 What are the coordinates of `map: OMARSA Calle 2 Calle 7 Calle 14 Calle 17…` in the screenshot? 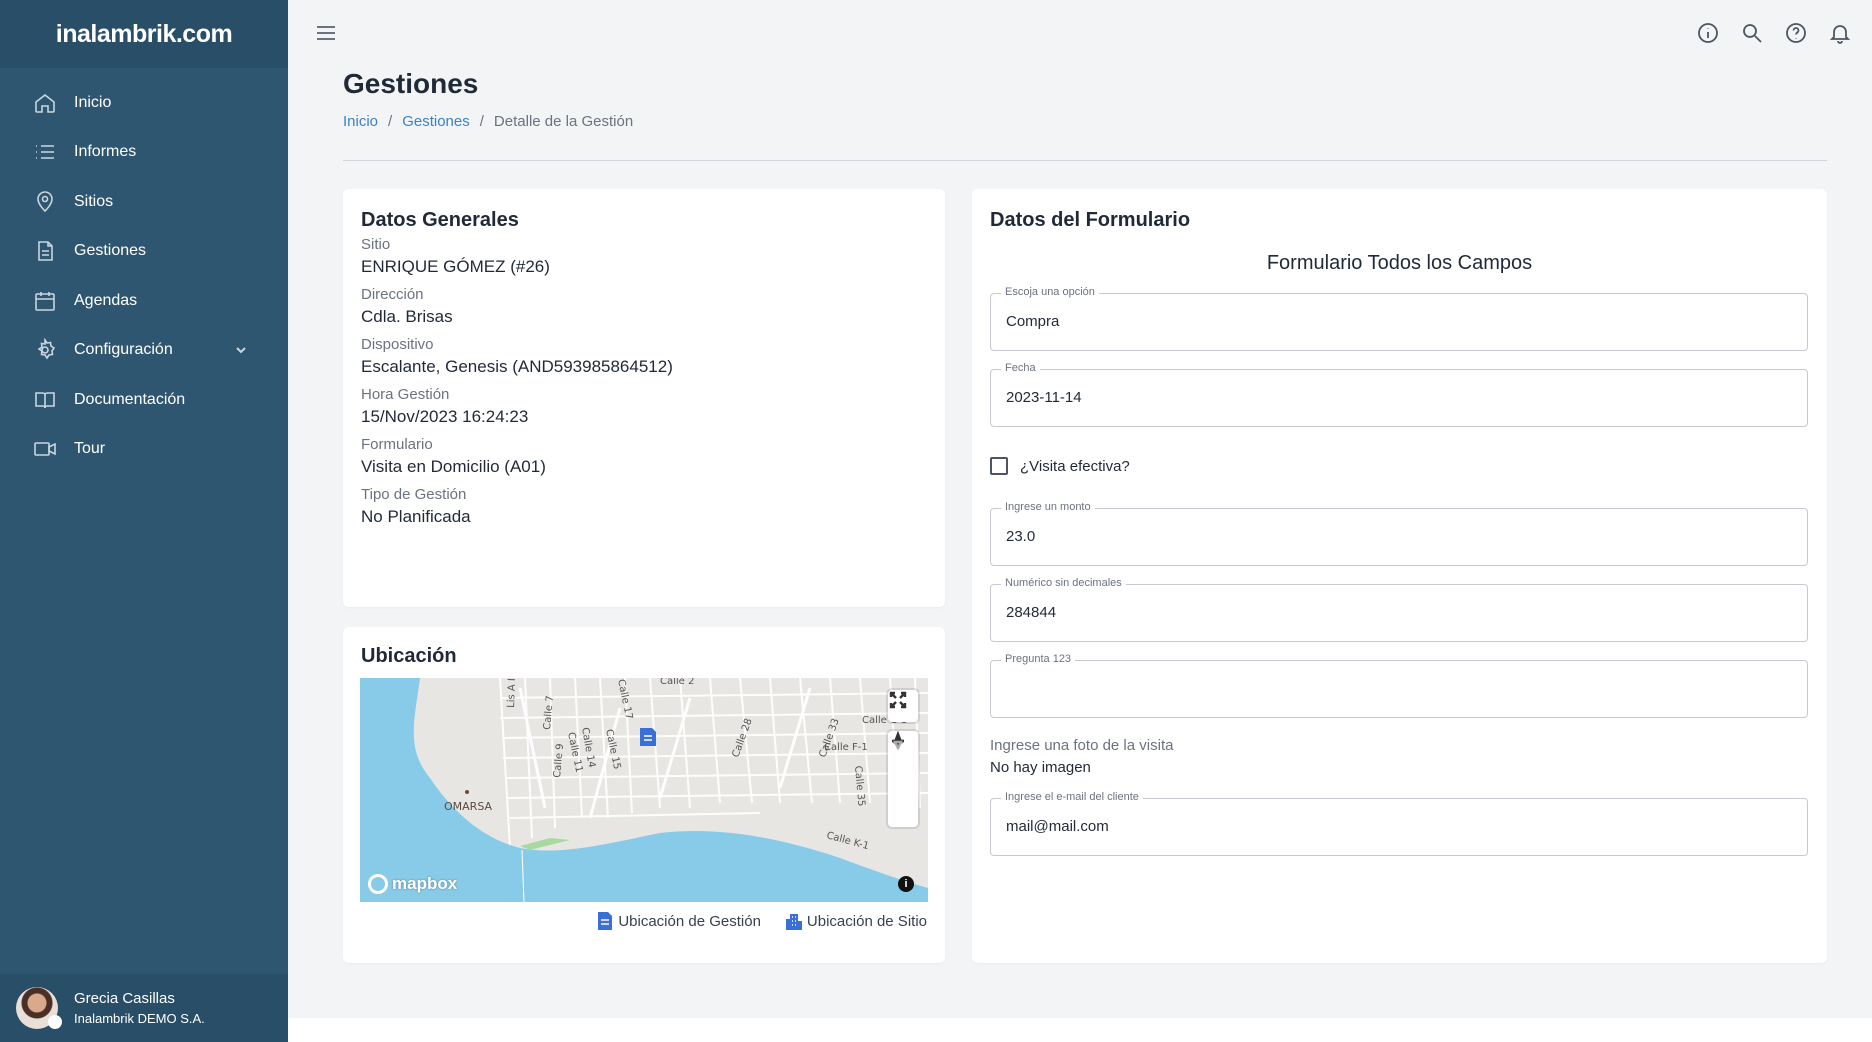 It's located at (644, 790).